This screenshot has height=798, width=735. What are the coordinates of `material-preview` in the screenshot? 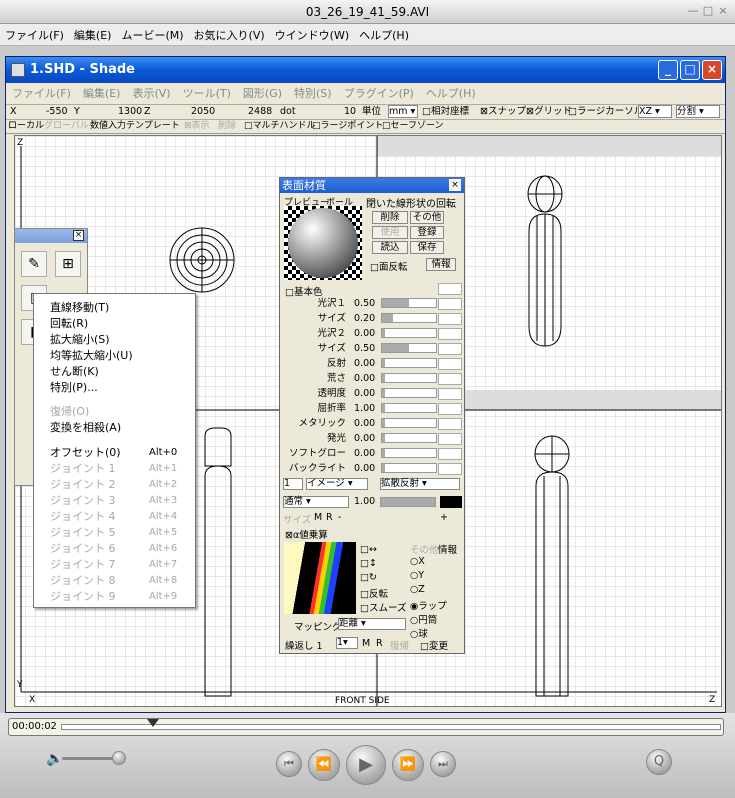 It's located at (323, 243).